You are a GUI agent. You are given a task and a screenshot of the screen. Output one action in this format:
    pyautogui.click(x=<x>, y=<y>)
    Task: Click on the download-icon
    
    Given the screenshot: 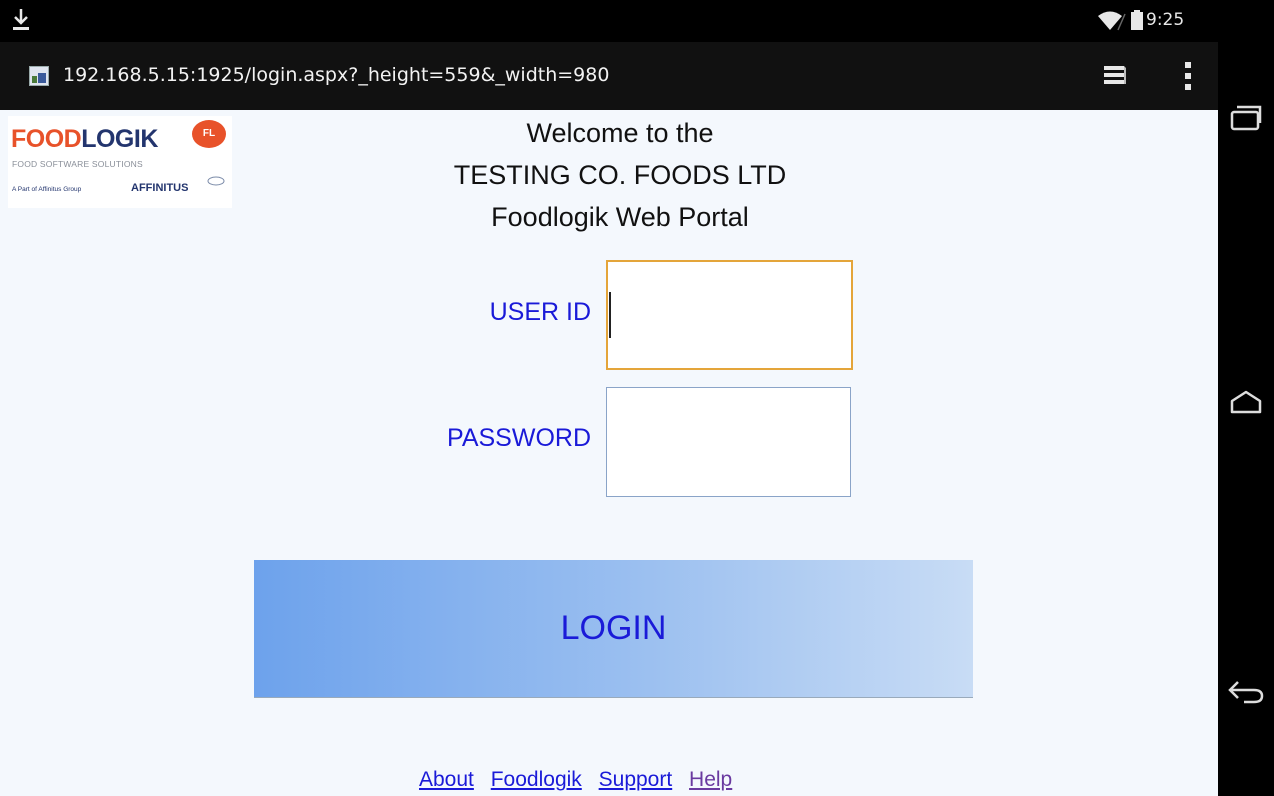 What is the action you would take?
    pyautogui.click(x=21, y=19)
    